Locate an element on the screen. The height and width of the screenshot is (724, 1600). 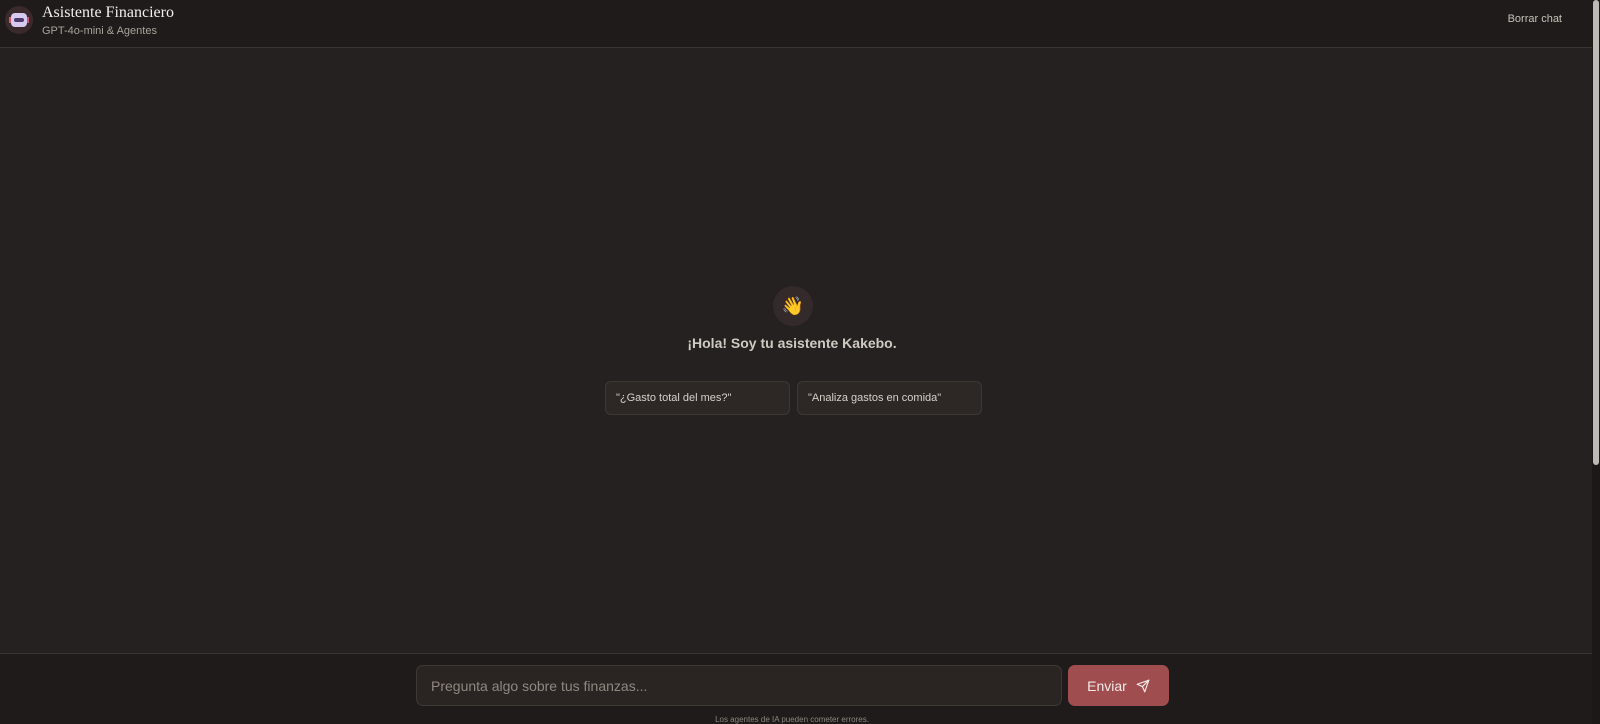
scrollbar-thumb is located at coordinates (1596, 232).